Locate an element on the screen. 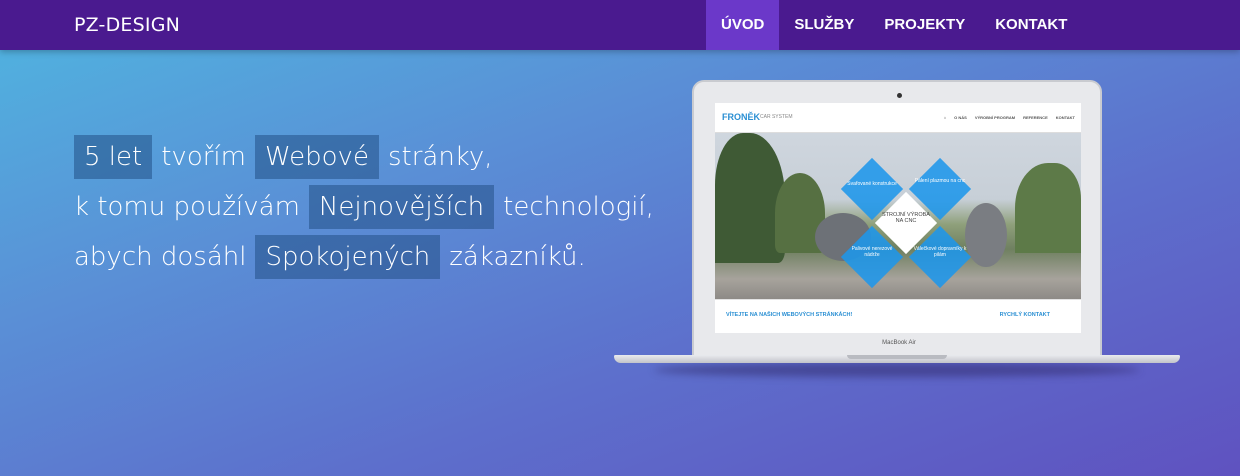 This screenshot has width=1240, height=476. laptop-model-label: MacBook Air is located at coordinates (899, 343).